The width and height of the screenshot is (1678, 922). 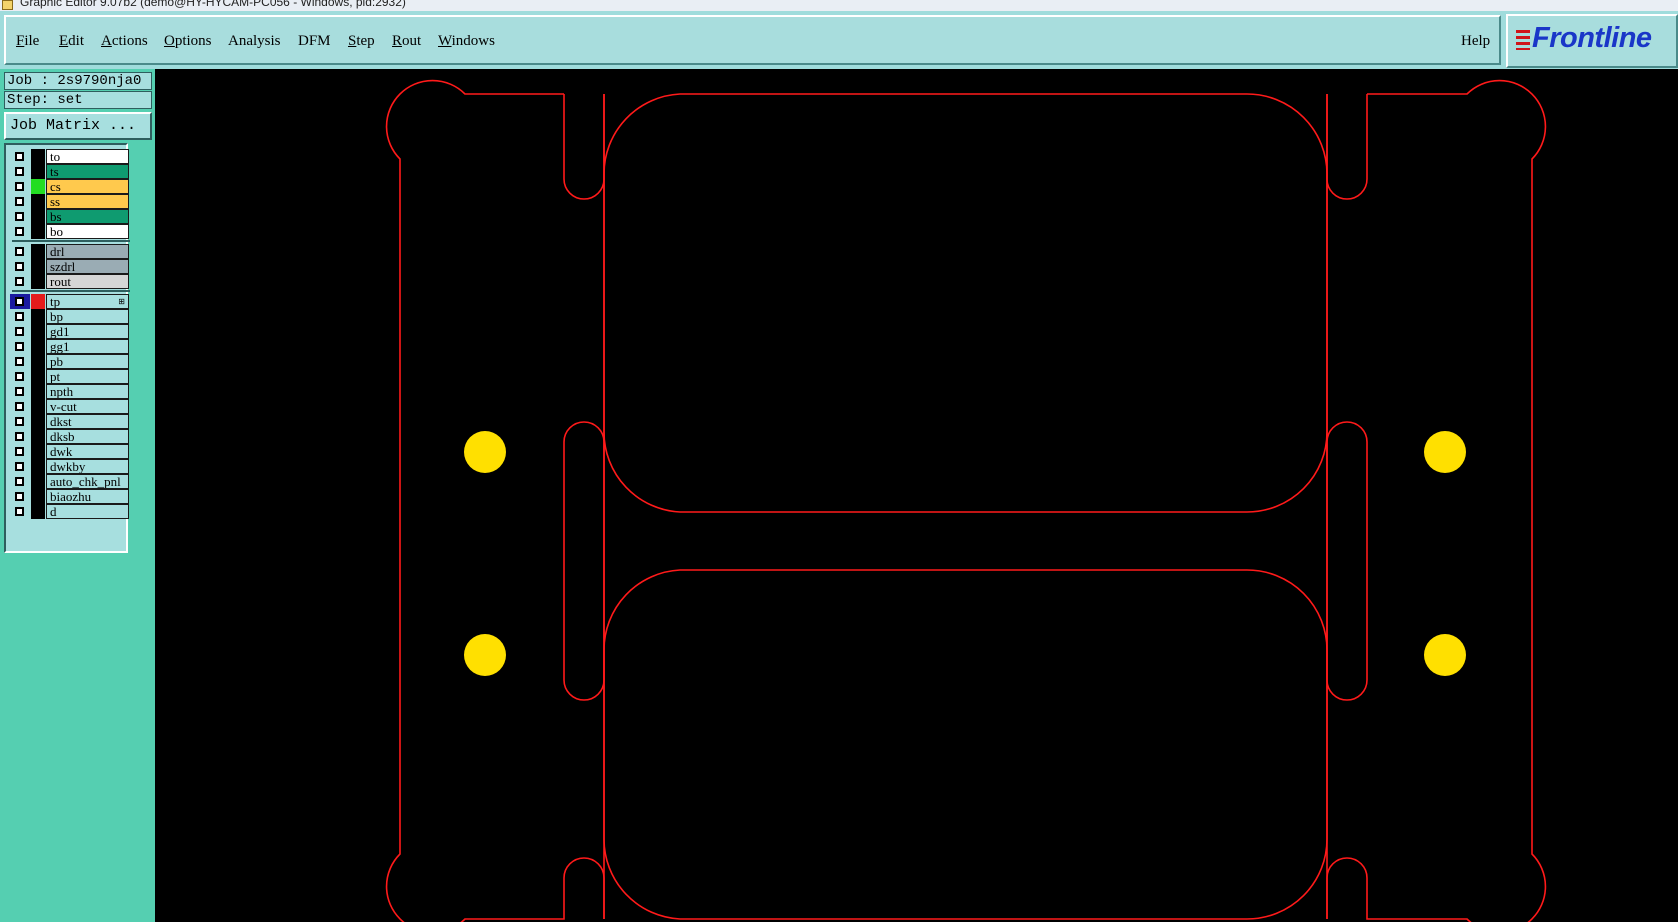 What do you see at coordinates (87, 406) in the screenshot?
I see `layer-name: v-cut` at bounding box center [87, 406].